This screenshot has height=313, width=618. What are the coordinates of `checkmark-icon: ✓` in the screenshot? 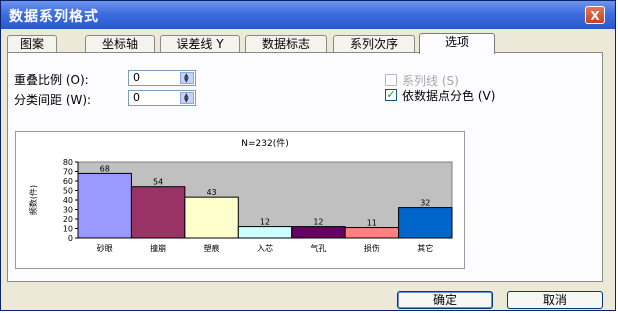 It's located at (391, 94).